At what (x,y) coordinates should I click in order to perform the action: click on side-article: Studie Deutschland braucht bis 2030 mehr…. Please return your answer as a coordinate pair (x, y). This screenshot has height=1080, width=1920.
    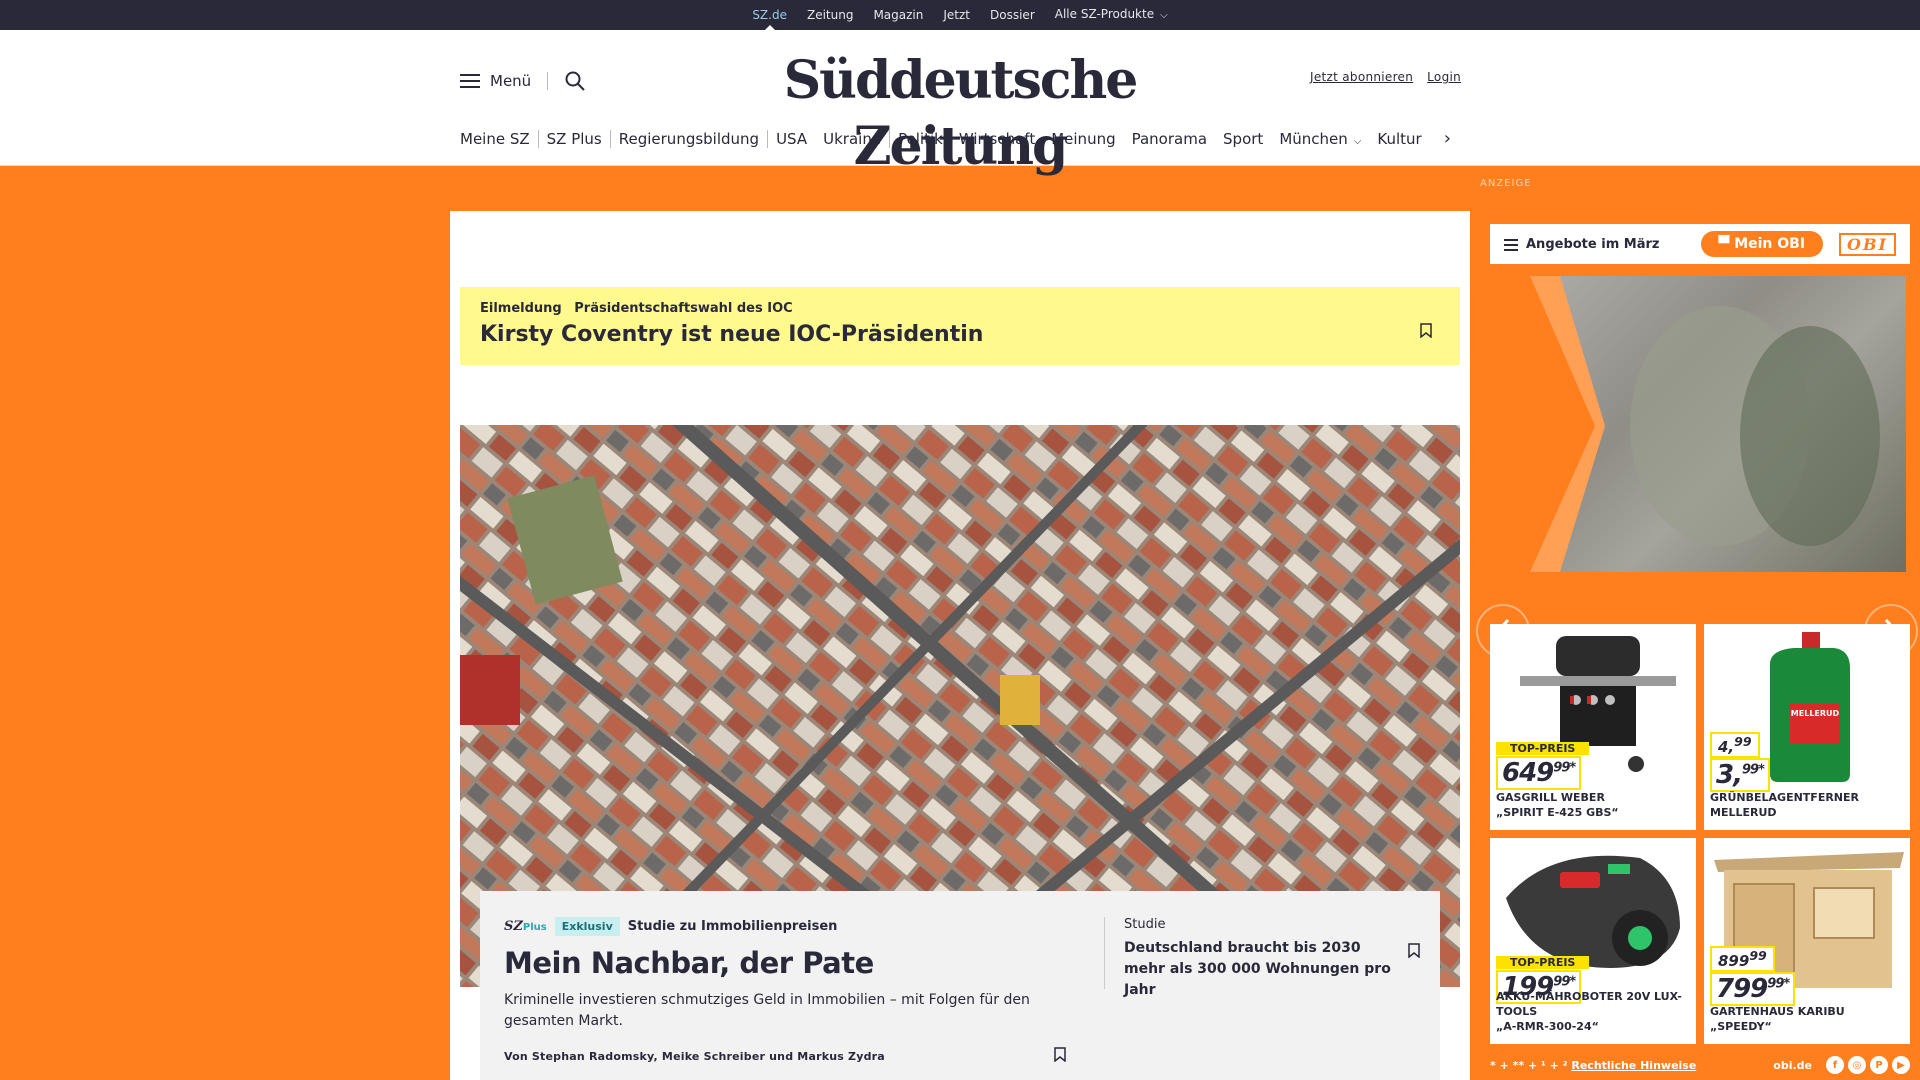
    Looking at the image, I should click on (1264, 959).